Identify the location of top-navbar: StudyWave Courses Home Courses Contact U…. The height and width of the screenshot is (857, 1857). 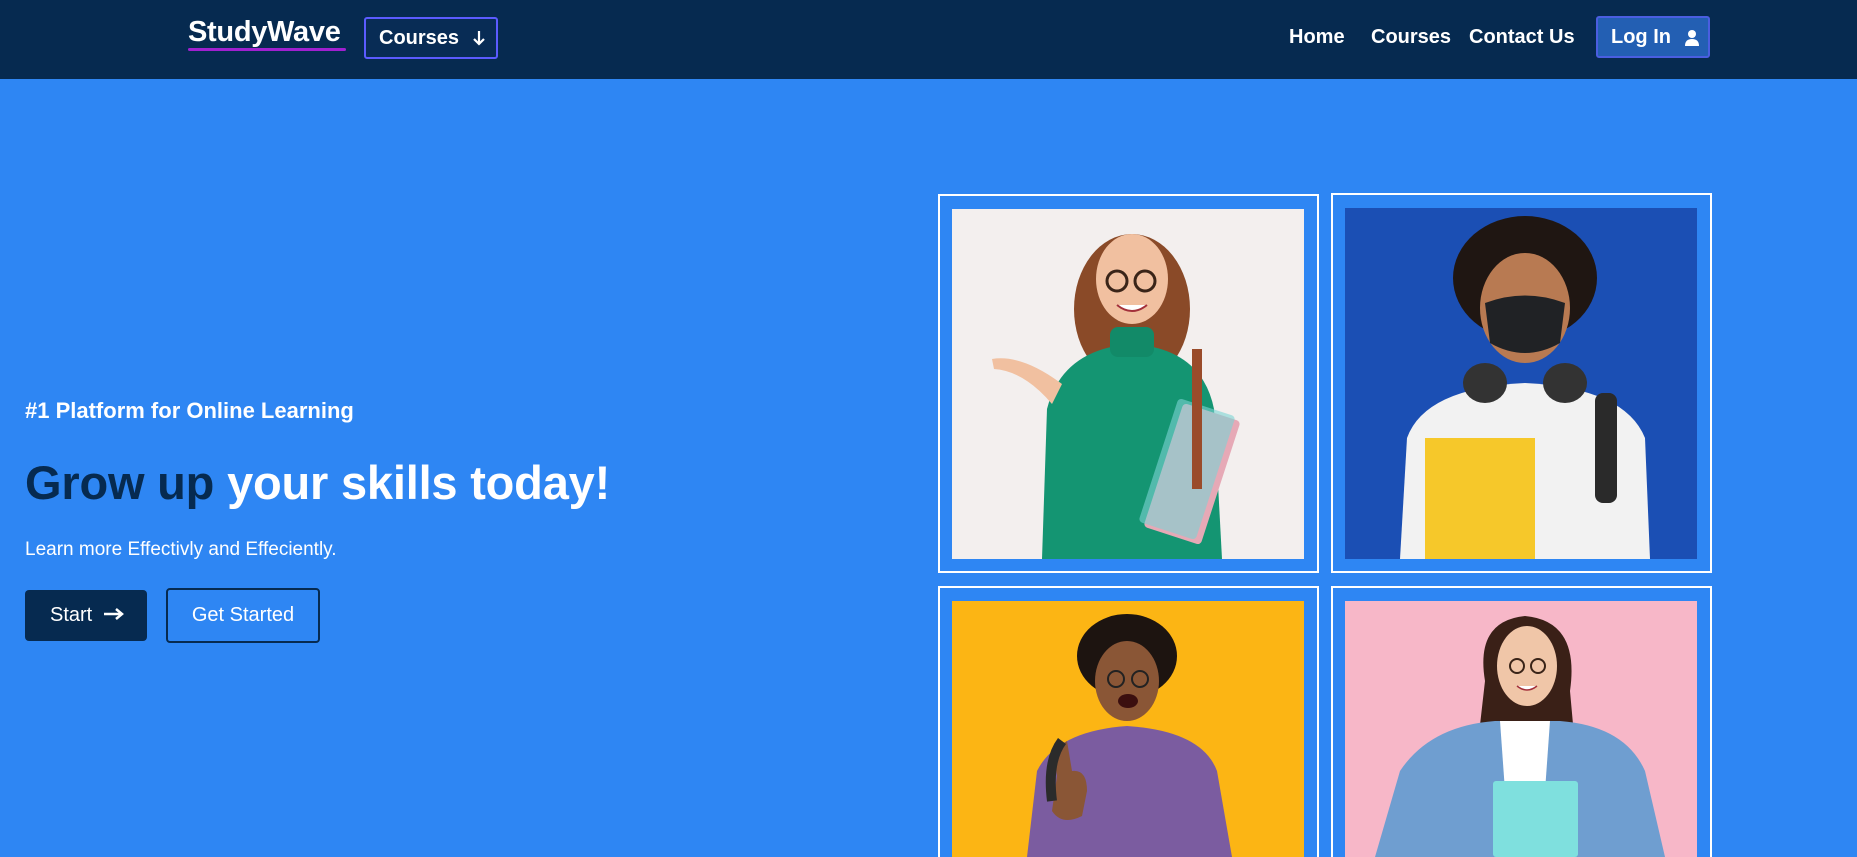
(928, 39).